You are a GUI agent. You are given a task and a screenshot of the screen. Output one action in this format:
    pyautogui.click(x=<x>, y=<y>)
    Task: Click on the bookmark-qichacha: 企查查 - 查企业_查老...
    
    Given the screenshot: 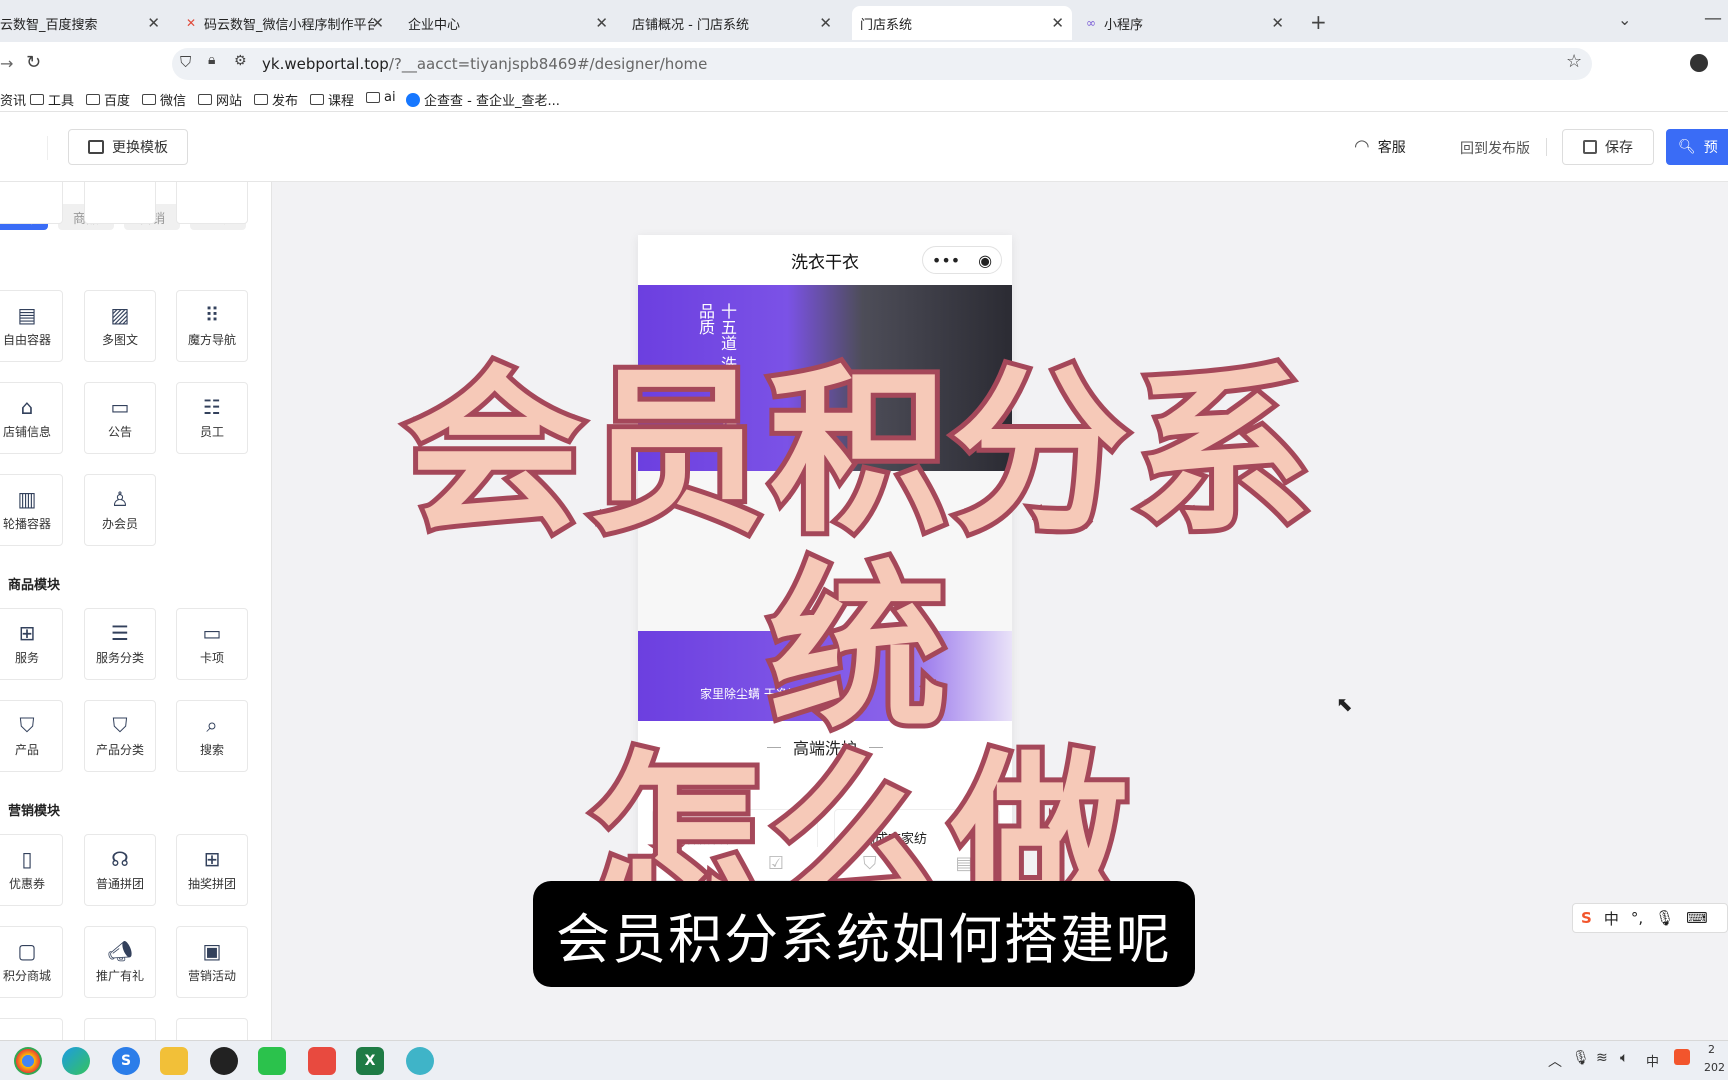 What is the action you would take?
    pyautogui.click(x=483, y=99)
    